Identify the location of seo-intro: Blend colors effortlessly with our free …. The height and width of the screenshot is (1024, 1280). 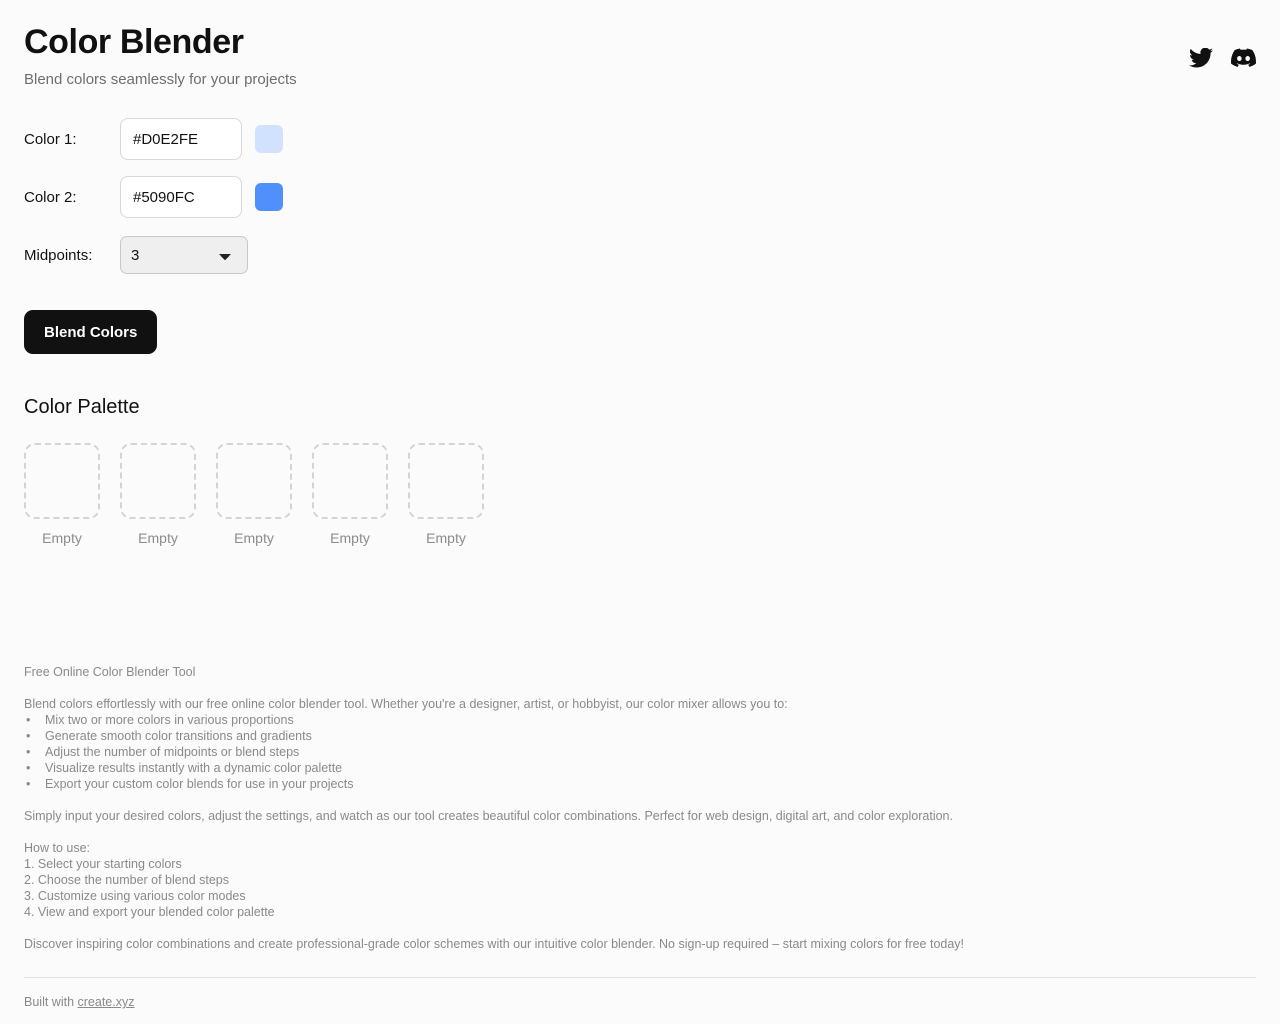
(406, 704).